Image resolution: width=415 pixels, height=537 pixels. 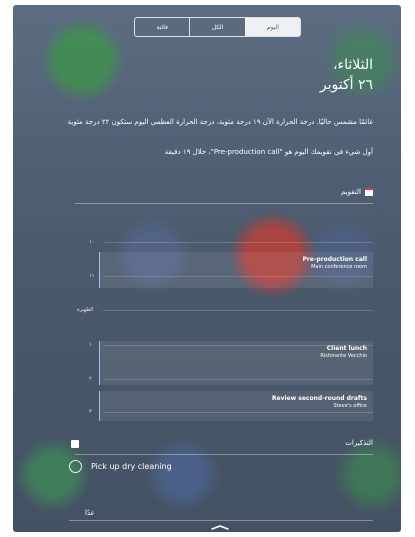 What do you see at coordinates (236, 363) in the screenshot?
I see `calendar-event: Client lunch Ristorante Vecchio` at bounding box center [236, 363].